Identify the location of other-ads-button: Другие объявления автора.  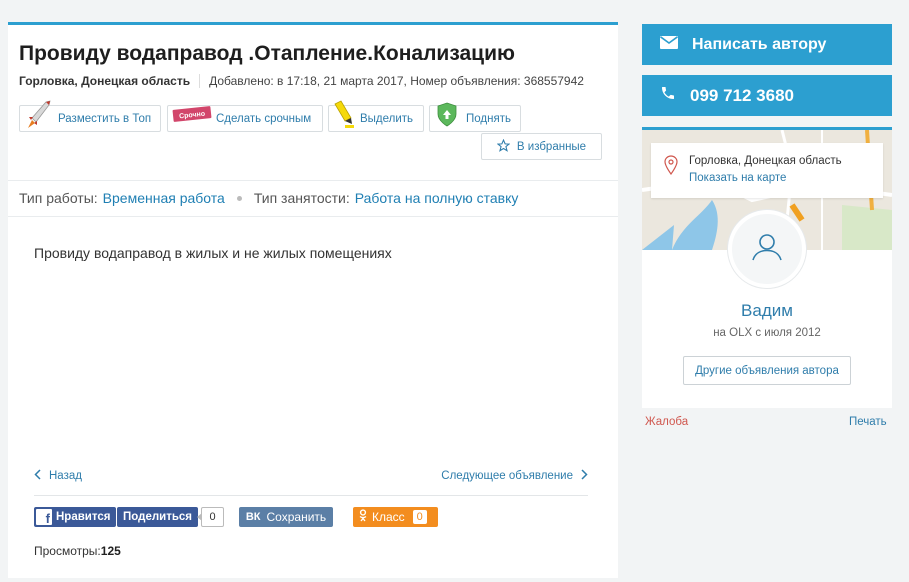
(767, 370).